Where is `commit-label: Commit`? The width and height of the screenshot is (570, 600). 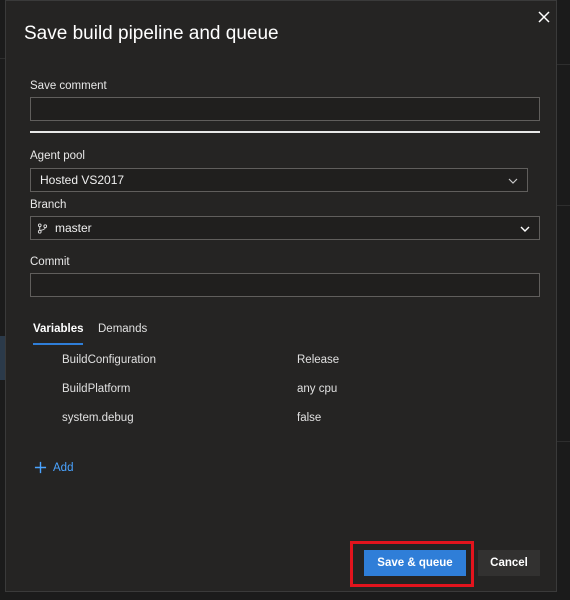 commit-label: Commit is located at coordinates (50, 262).